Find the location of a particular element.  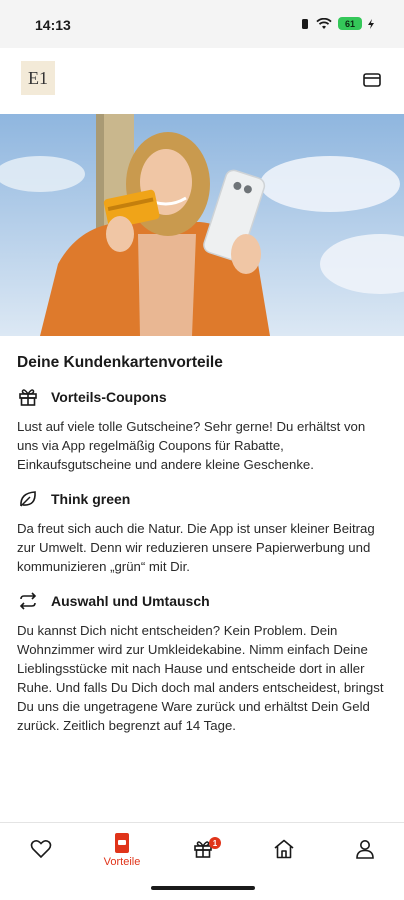

nav-vorteile: Vorteile is located at coordinates (122, 851).